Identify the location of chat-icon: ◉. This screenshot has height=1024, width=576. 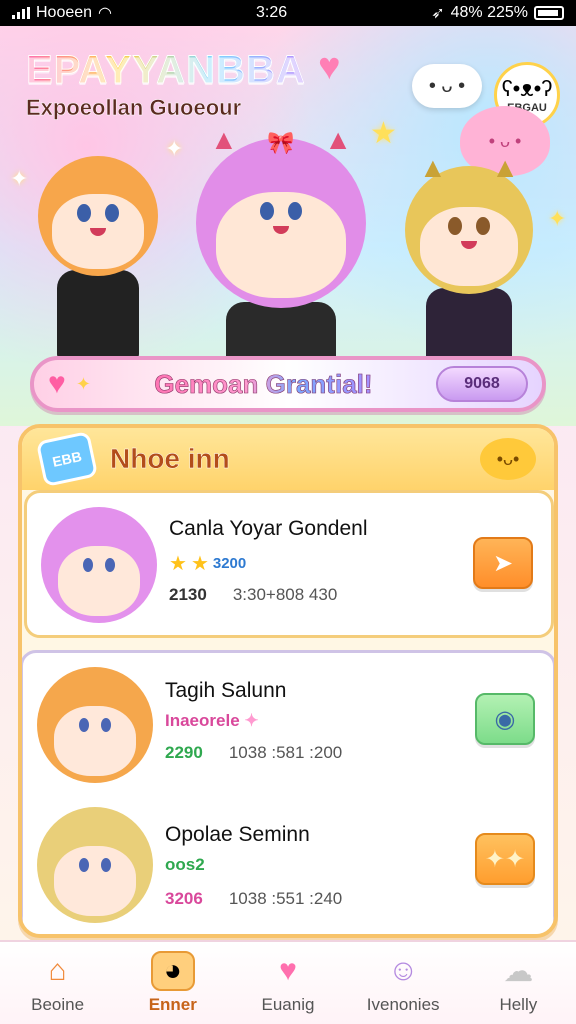
(505, 719).